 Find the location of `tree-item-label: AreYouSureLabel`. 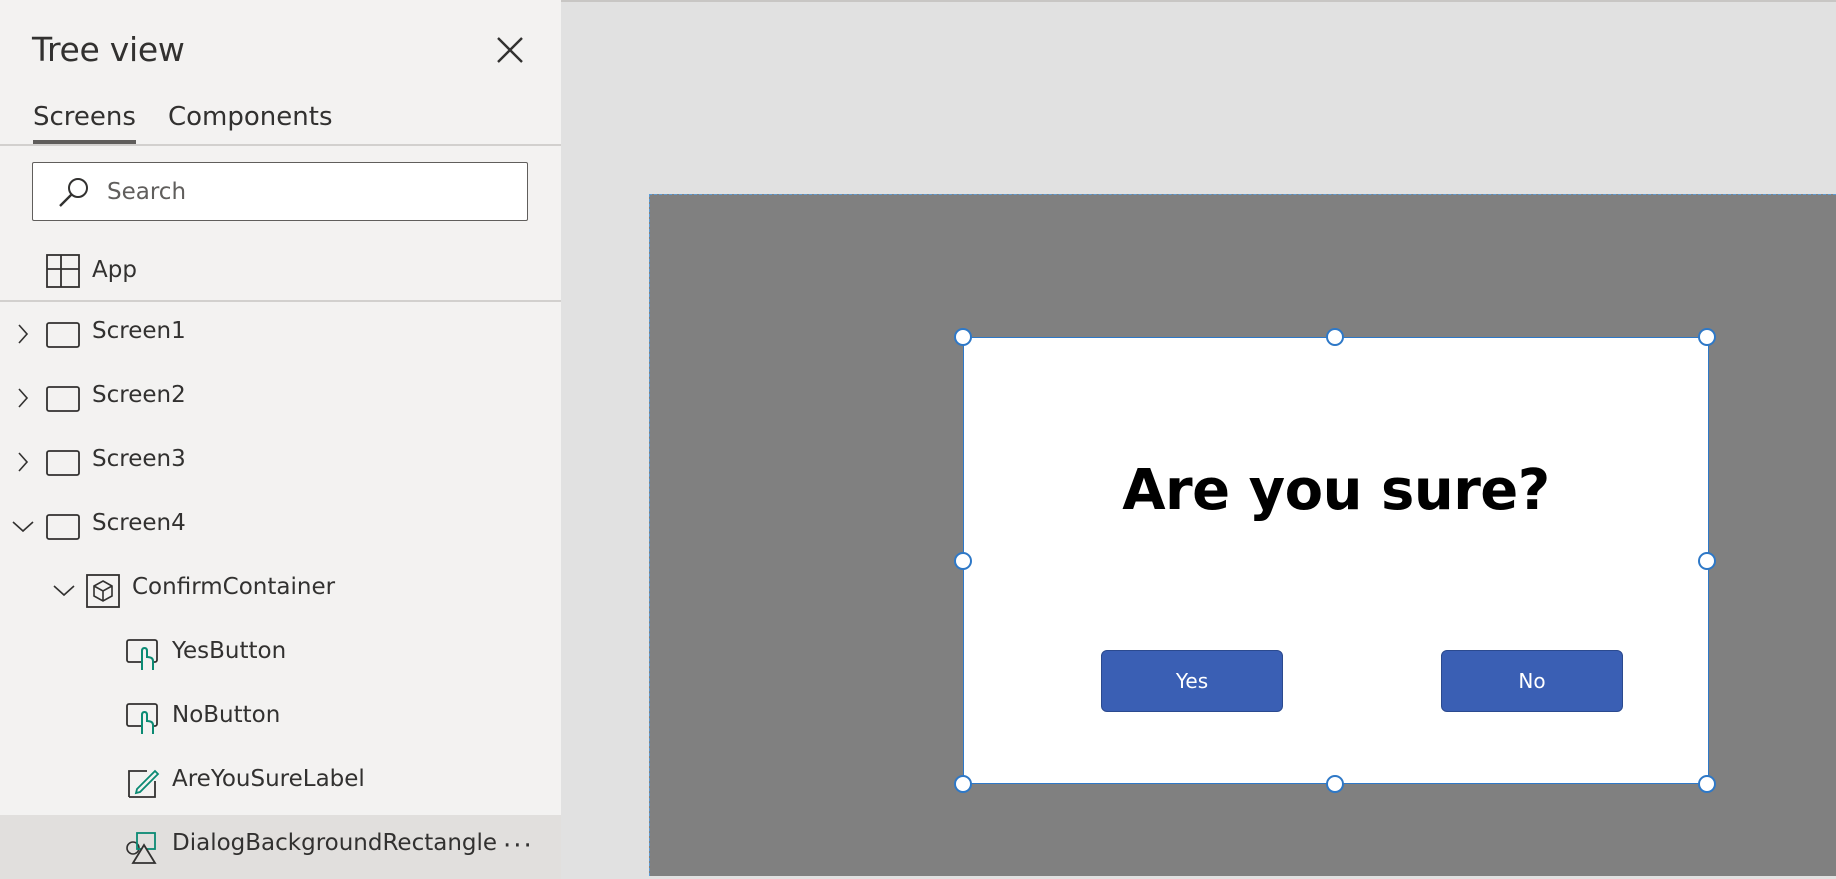

tree-item-label: AreYouSureLabel is located at coordinates (268, 779).